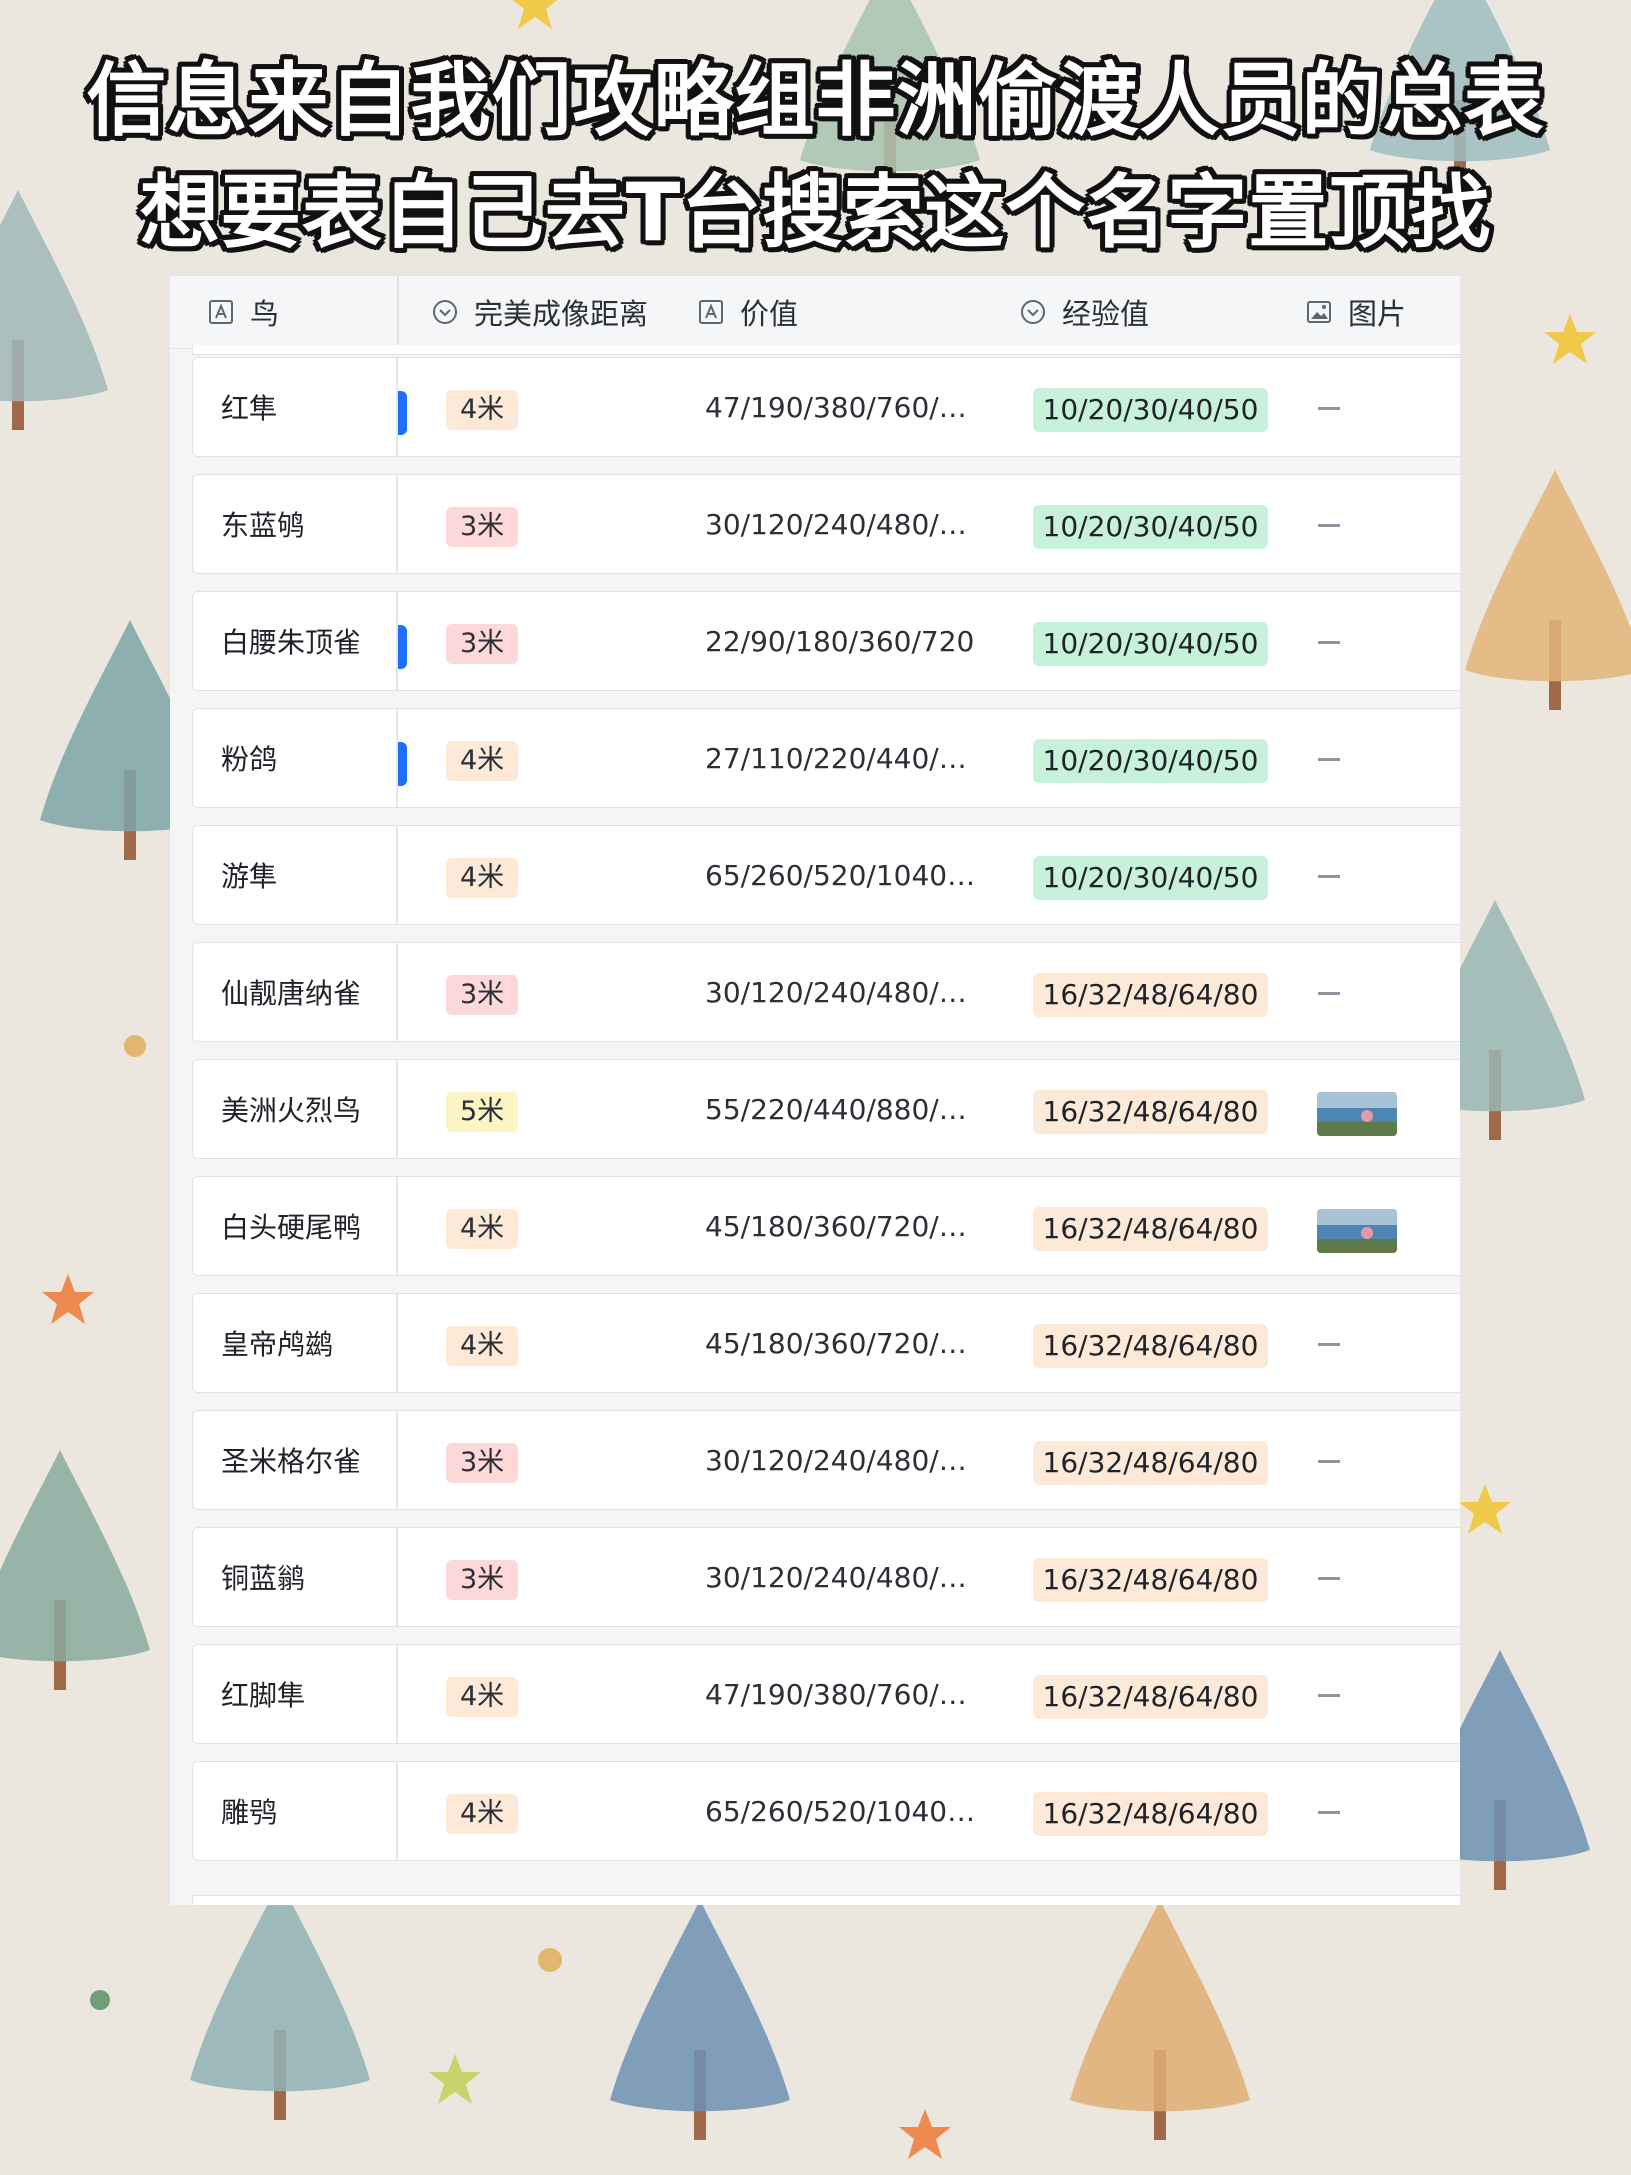 This screenshot has width=1631, height=2175. Describe the element at coordinates (815, 100) in the screenshot. I see `headline-line-1: 信息来自我们攻略组非洲偷渡人员的总表` at that location.